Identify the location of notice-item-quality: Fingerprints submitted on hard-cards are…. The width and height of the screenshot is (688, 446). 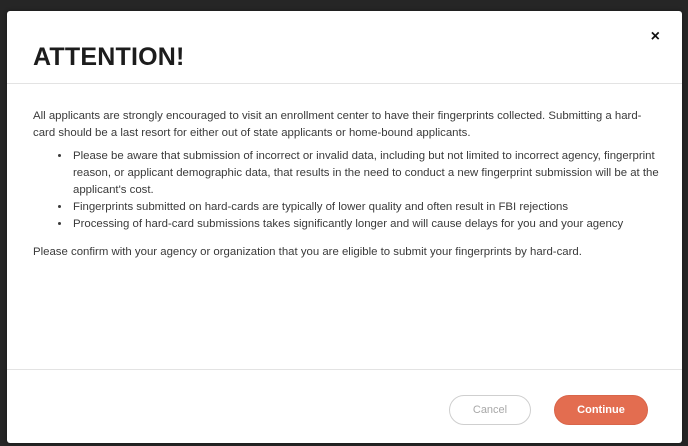
(366, 207).